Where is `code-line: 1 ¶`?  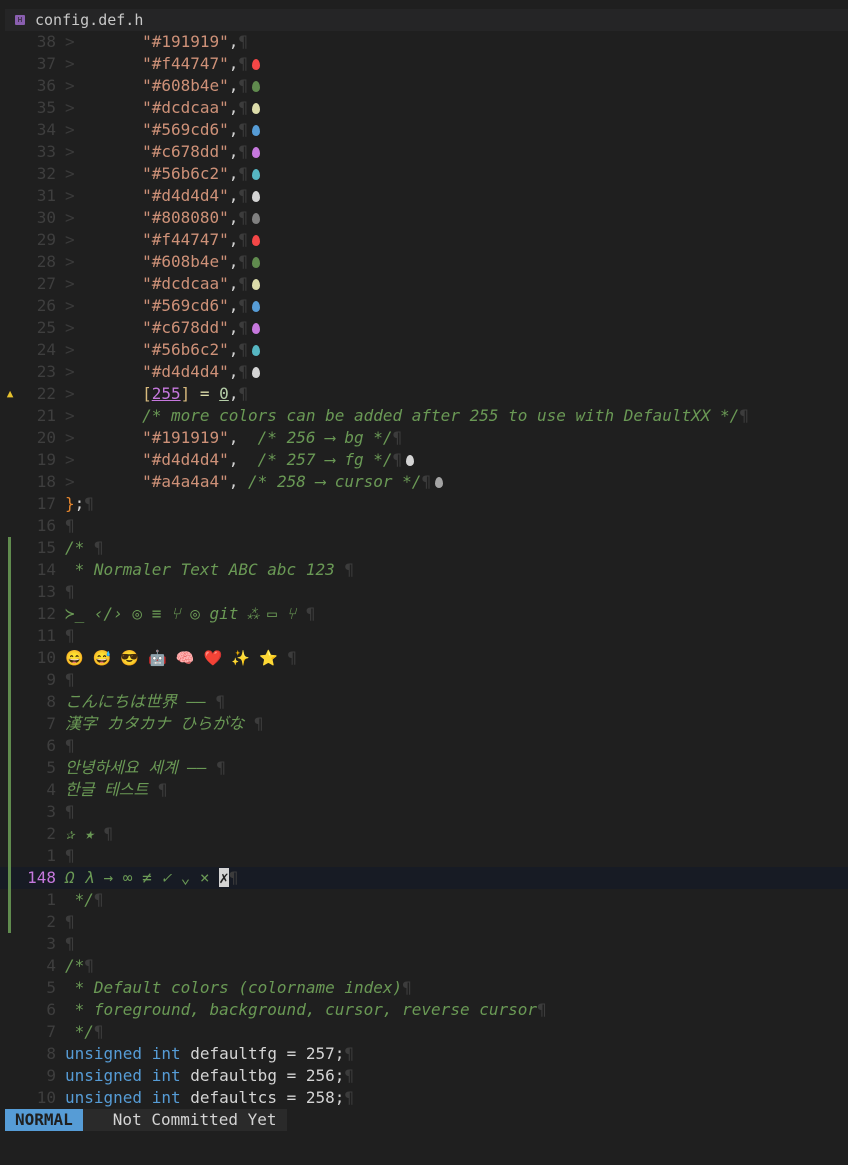
code-line: 1 ¶ is located at coordinates (424, 856).